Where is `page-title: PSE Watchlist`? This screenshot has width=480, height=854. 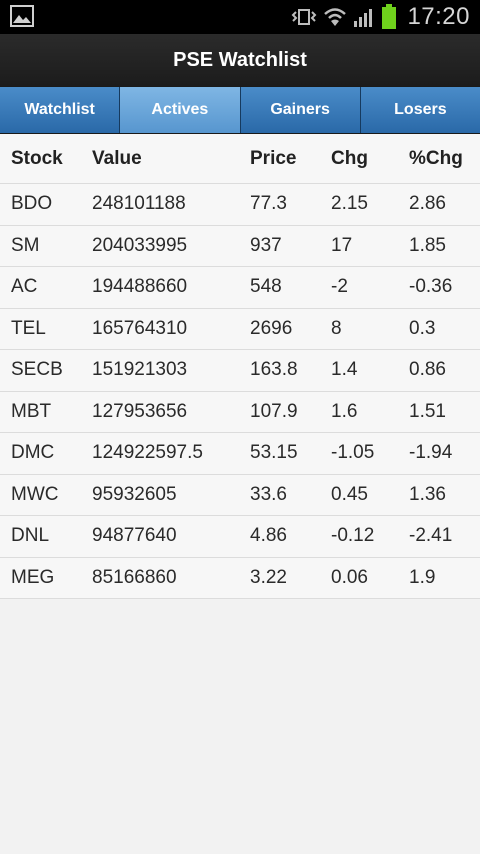
page-title: PSE Watchlist is located at coordinates (240, 59).